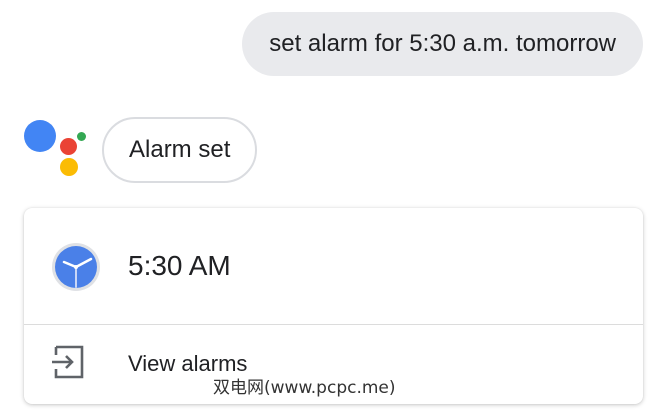 Image resolution: width=670 pixels, height=414 pixels. What do you see at coordinates (304, 388) in the screenshot?
I see `watermark: 双电网(www.pcpc.me)` at bounding box center [304, 388].